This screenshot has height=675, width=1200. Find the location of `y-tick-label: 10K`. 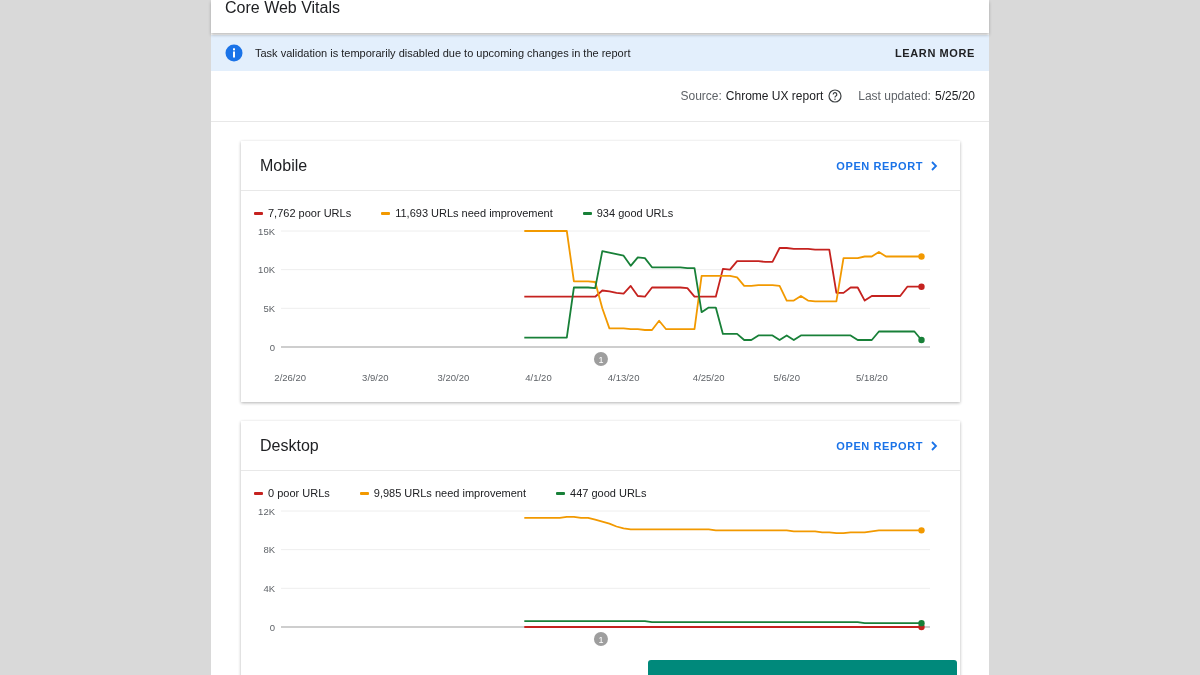

y-tick-label: 10K is located at coordinates (266, 270).